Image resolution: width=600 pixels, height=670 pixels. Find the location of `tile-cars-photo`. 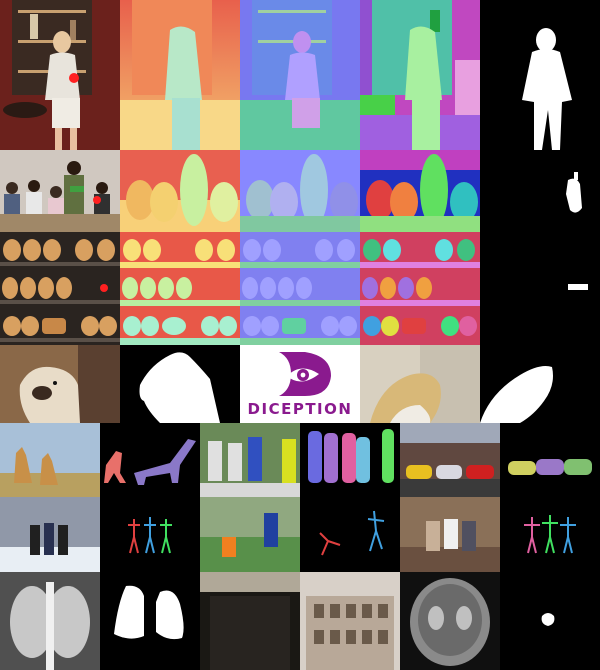

tile-cars-photo is located at coordinates (450, 460).